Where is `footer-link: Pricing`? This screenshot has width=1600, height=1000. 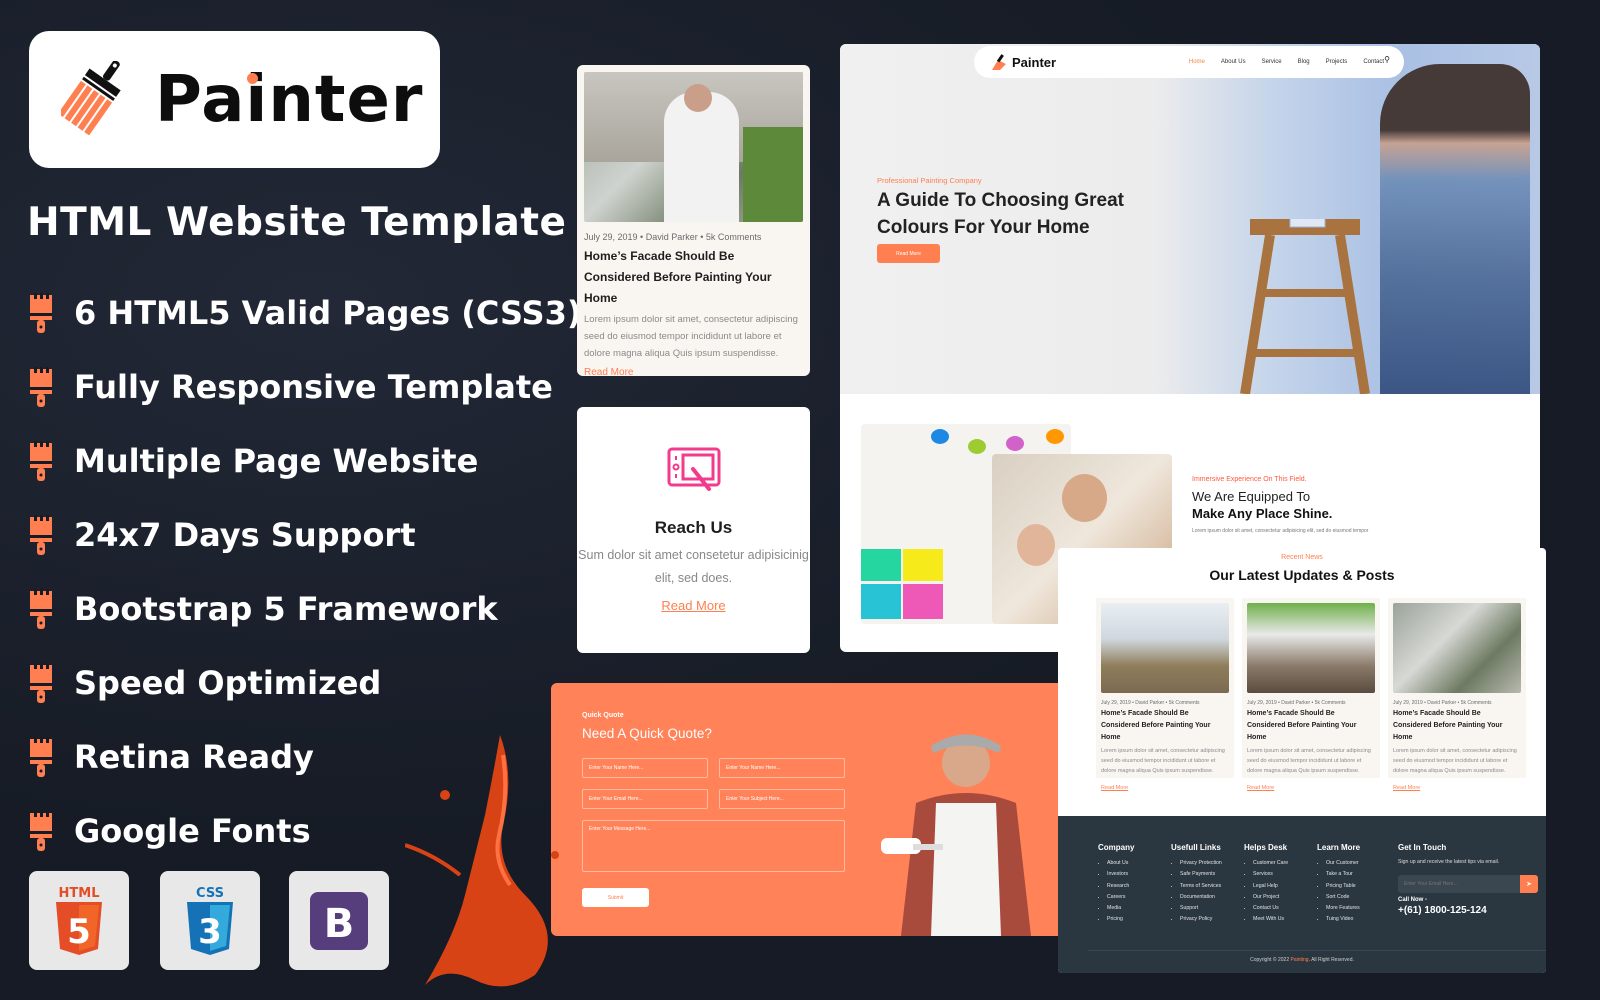
footer-link: Pricing is located at coordinates (1120, 919).